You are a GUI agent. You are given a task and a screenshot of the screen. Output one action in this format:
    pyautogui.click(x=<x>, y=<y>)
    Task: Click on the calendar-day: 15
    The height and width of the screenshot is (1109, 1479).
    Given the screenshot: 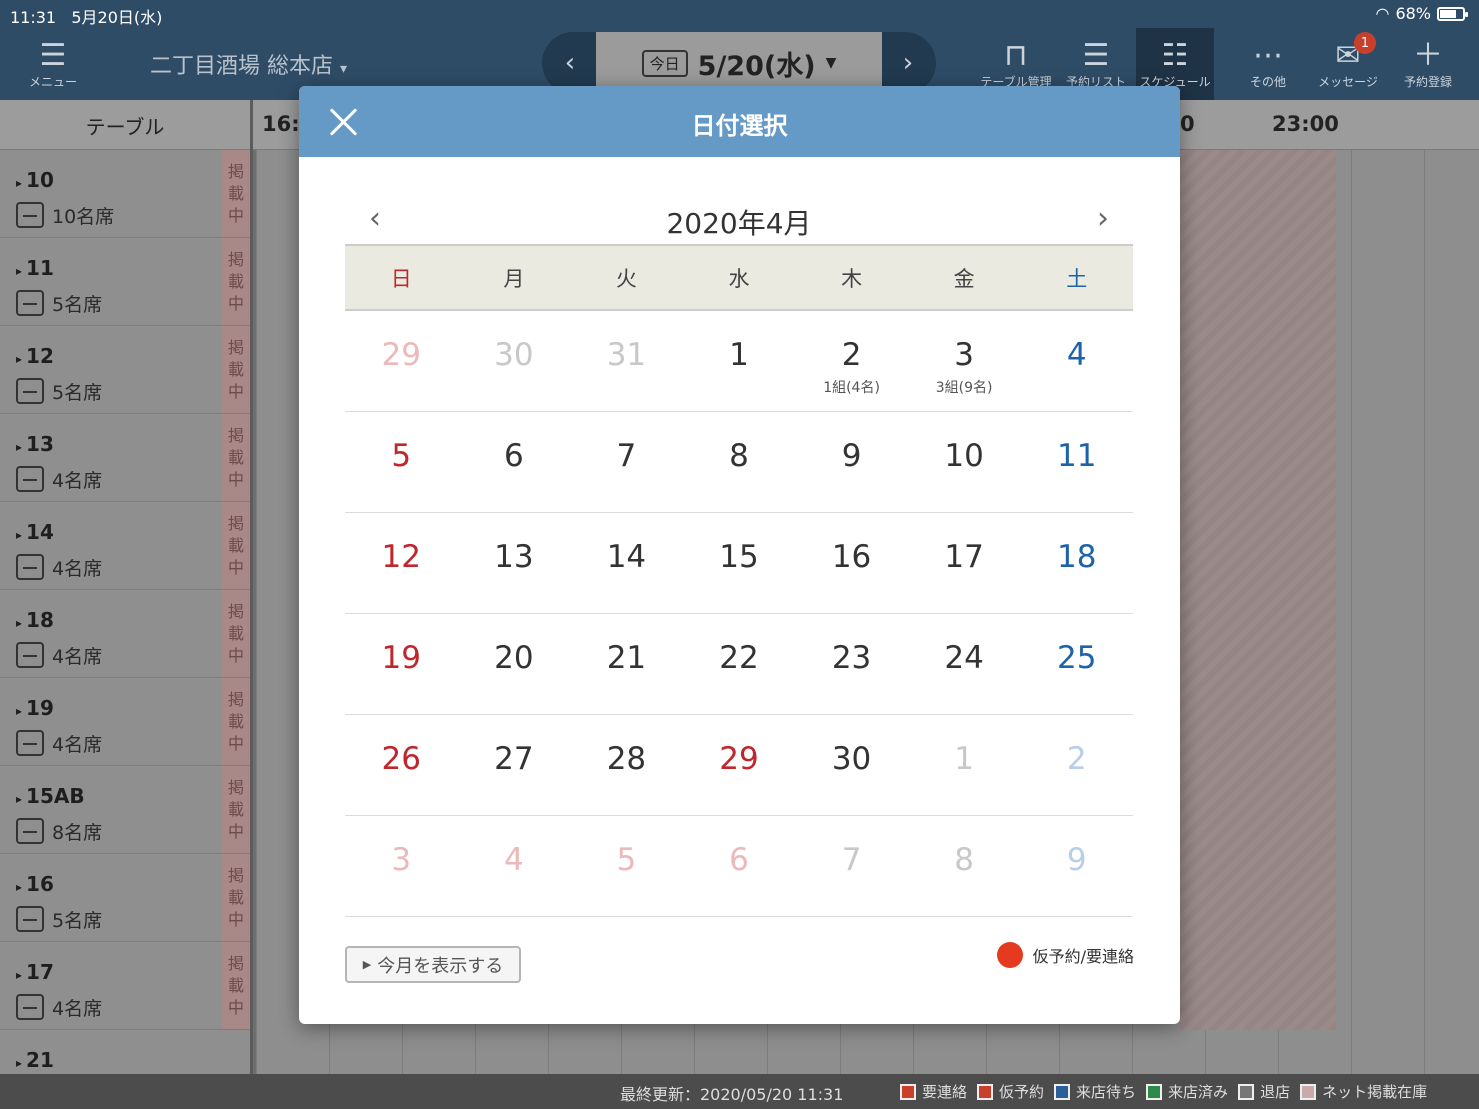 What is the action you would take?
    pyautogui.click(x=739, y=563)
    